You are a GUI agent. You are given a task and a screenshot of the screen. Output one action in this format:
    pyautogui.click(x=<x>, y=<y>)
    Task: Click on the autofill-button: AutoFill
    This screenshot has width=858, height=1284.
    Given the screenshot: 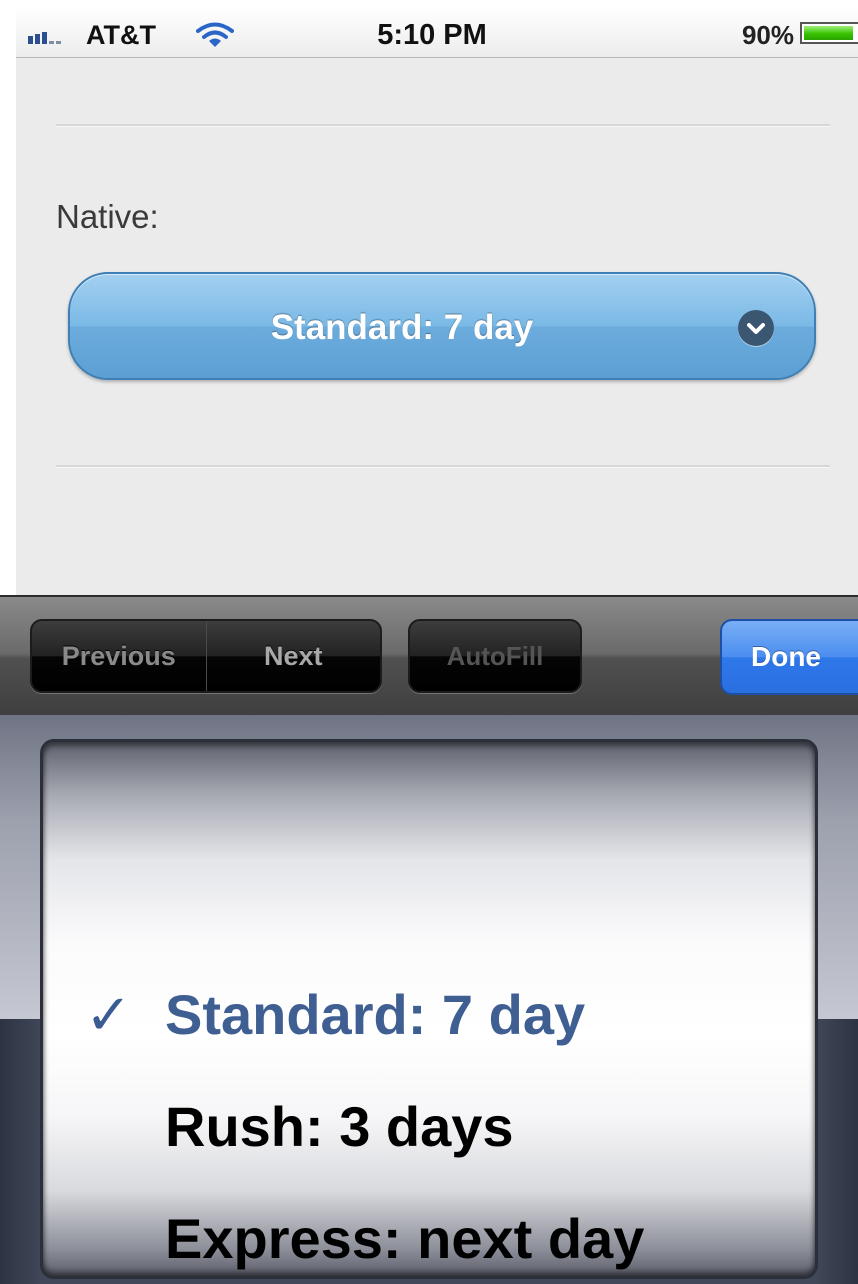 What is the action you would take?
    pyautogui.click(x=495, y=656)
    